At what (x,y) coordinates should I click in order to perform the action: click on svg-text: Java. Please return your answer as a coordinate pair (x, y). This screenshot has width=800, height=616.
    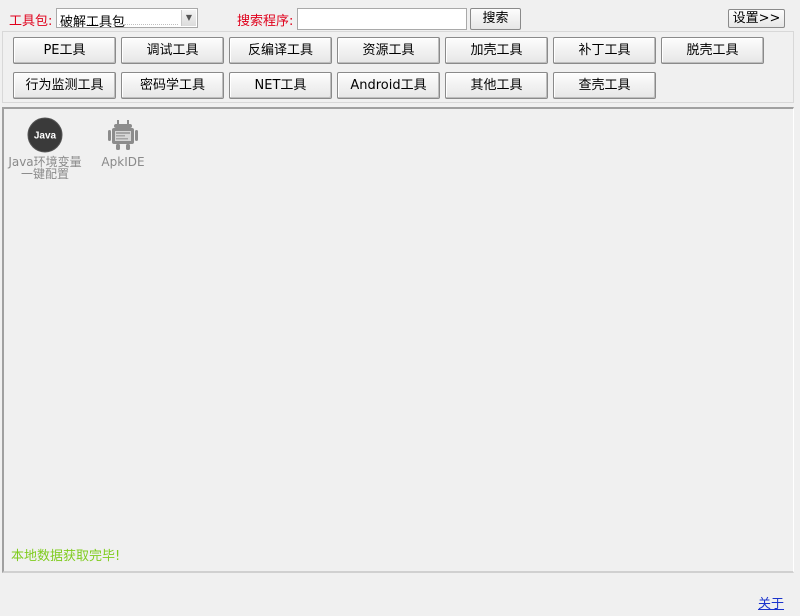
    Looking at the image, I should click on (45, 136).